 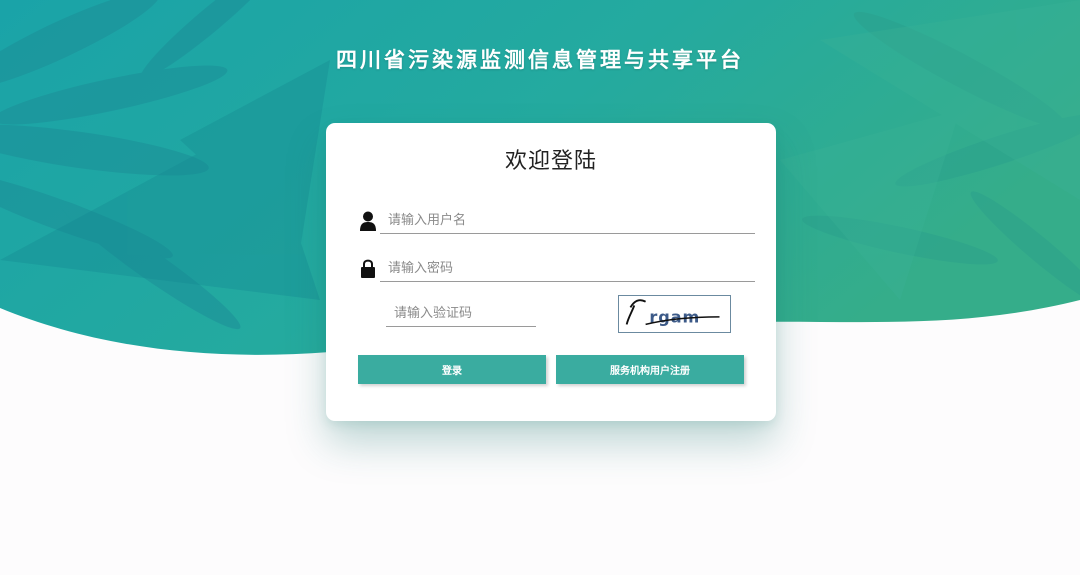 I want to click on captcha-image: rgam, so click(x=674, y=314).